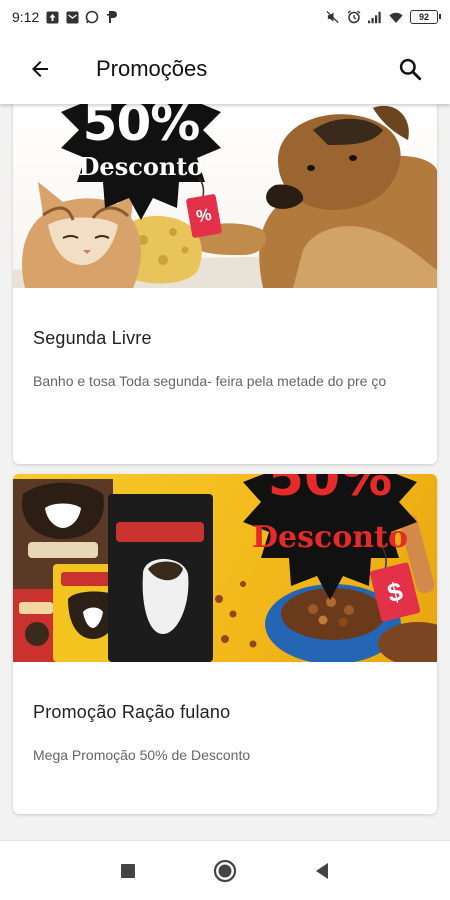 This screenshot has height=900, width=450. I want to click on signal-icon, so click(375, 17).